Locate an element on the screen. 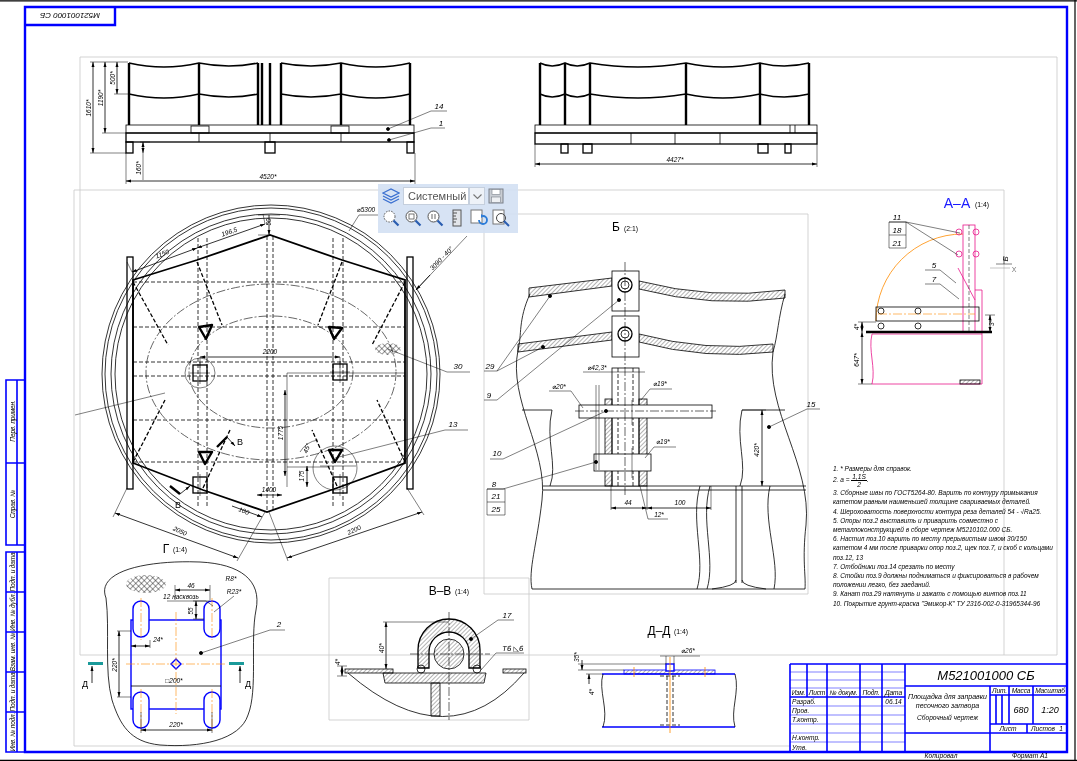 The width and height of the screenshot is (1077, 761). dotted-magnifier-icon is located at coordinates (391, 218).